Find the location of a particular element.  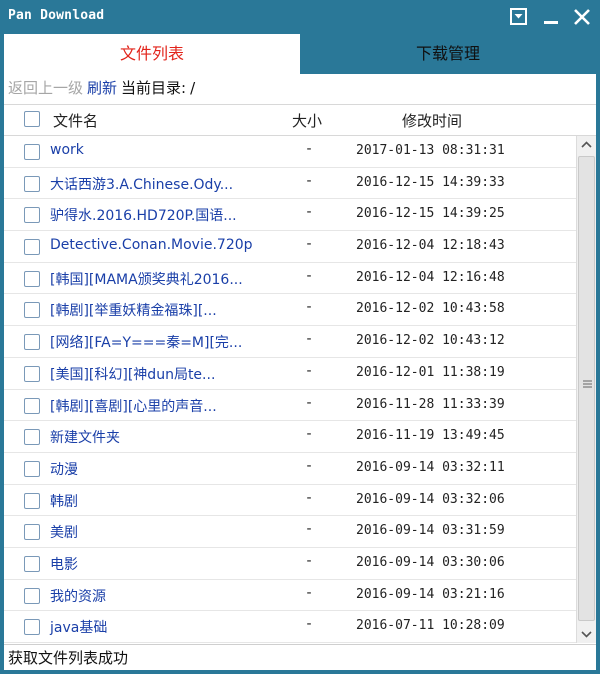

table-row: 我的资源 - 2016-09-14 03:21:16 is located at coordinates (290, 596).